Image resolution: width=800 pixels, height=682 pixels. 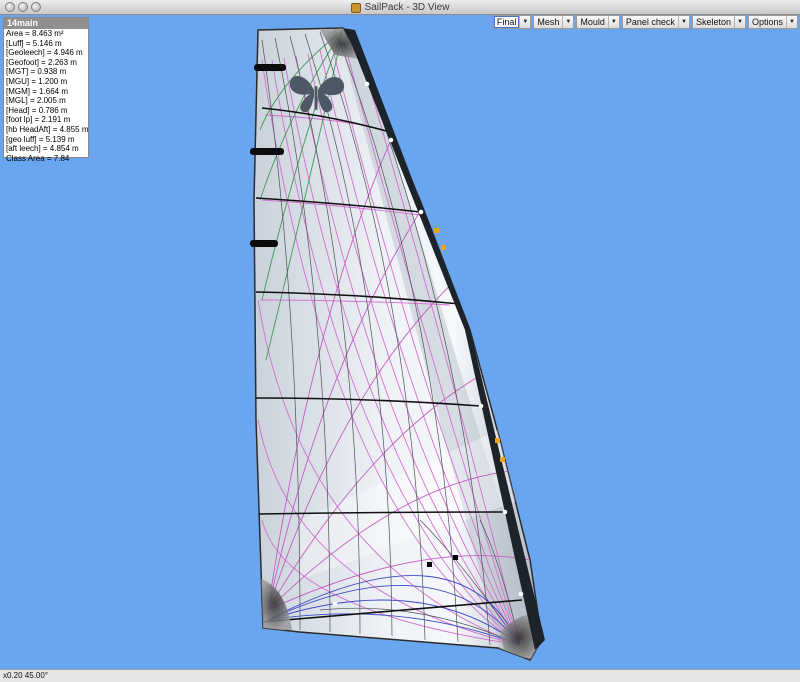 What do you see at coordinates (36, 101) in the screenshot?
I see `info-line: [MGL] = 2.005 m` at bounding box center [36, 101].